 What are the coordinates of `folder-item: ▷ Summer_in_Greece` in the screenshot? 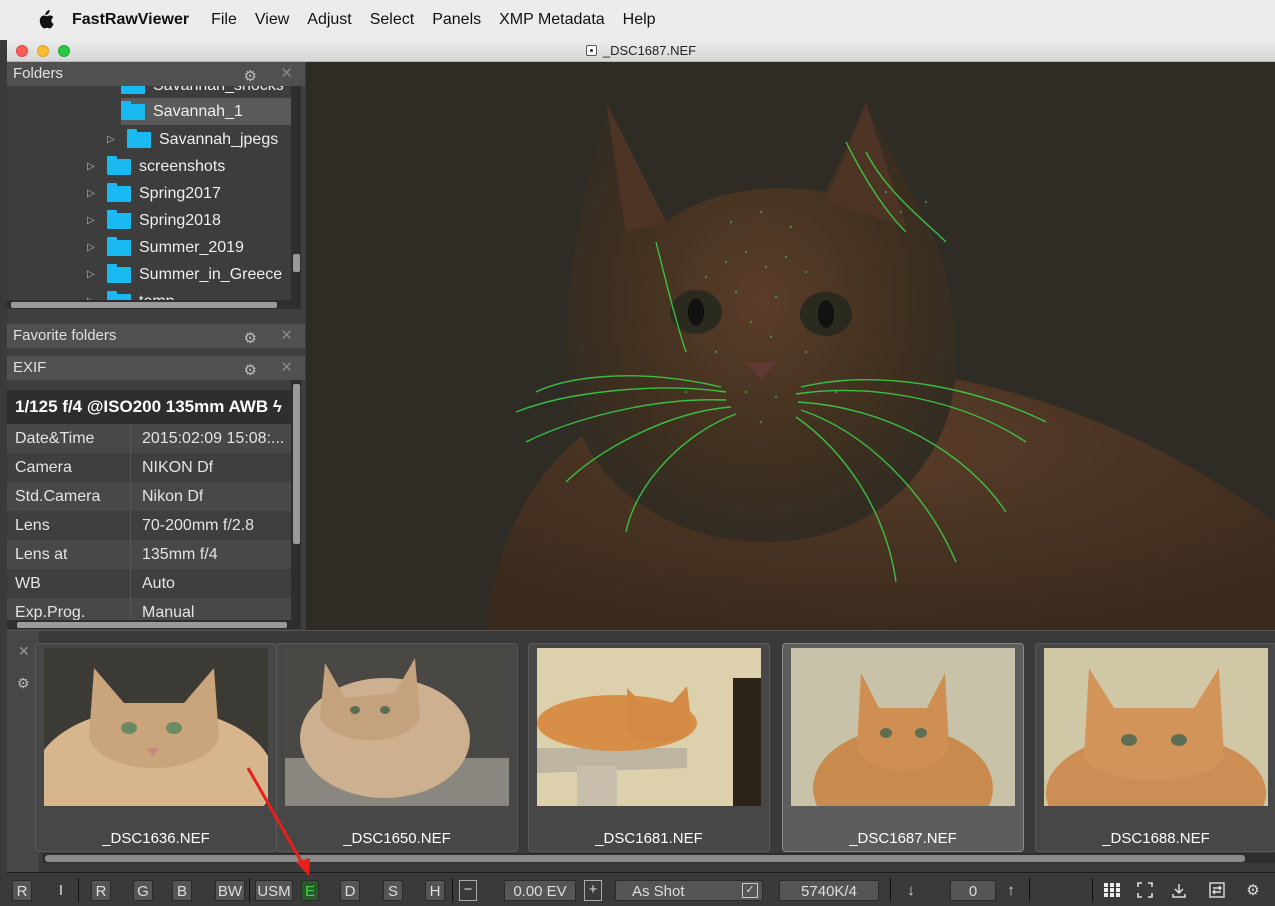 It's located at (184, 274).